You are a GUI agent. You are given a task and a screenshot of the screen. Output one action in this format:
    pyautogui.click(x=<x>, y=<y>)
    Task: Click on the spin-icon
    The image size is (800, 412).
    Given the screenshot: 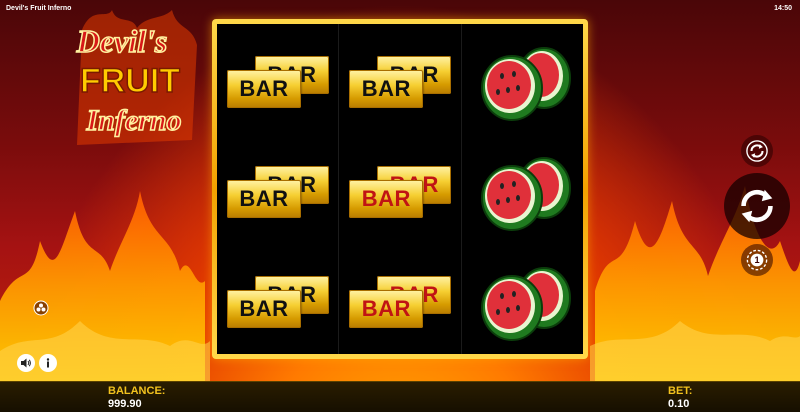 What is the action you would take?
    pyautogui.click(x=757, y=206)
    